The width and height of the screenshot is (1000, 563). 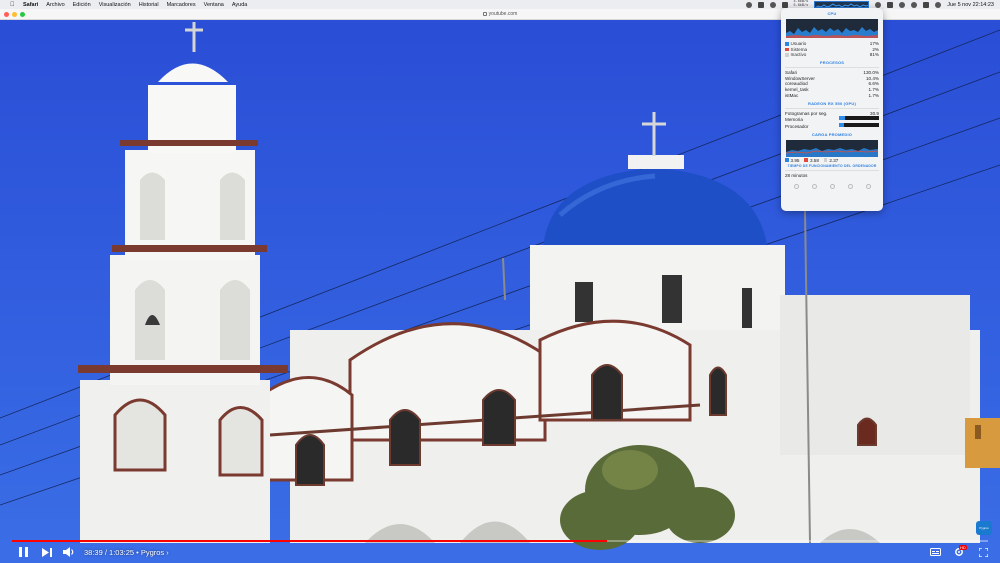 What do you see at coordinates (926, 4) in the screenshot?
I see `control-center-icon` at bounding box center [926, 4].